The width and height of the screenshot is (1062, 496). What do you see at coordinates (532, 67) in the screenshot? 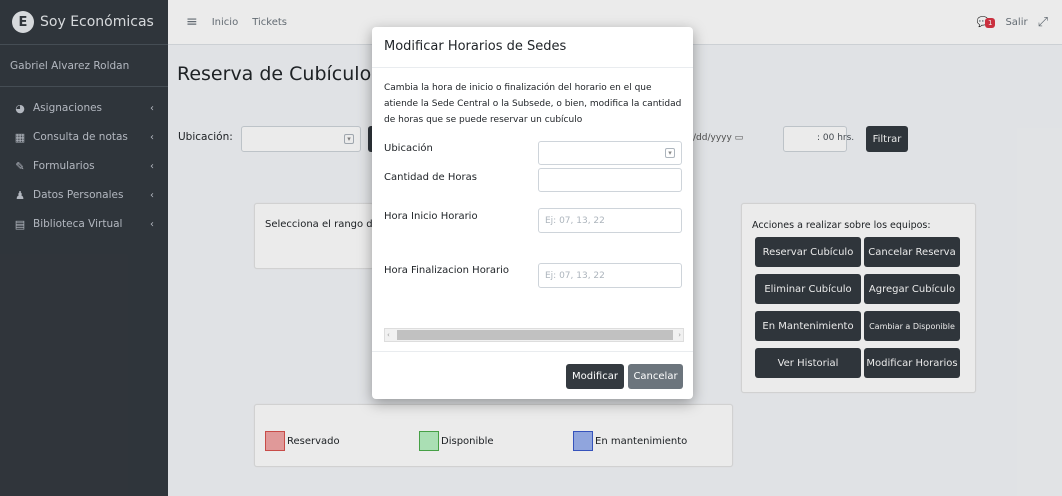
I see `modal-header-divider` at bounding box center [532, 67].